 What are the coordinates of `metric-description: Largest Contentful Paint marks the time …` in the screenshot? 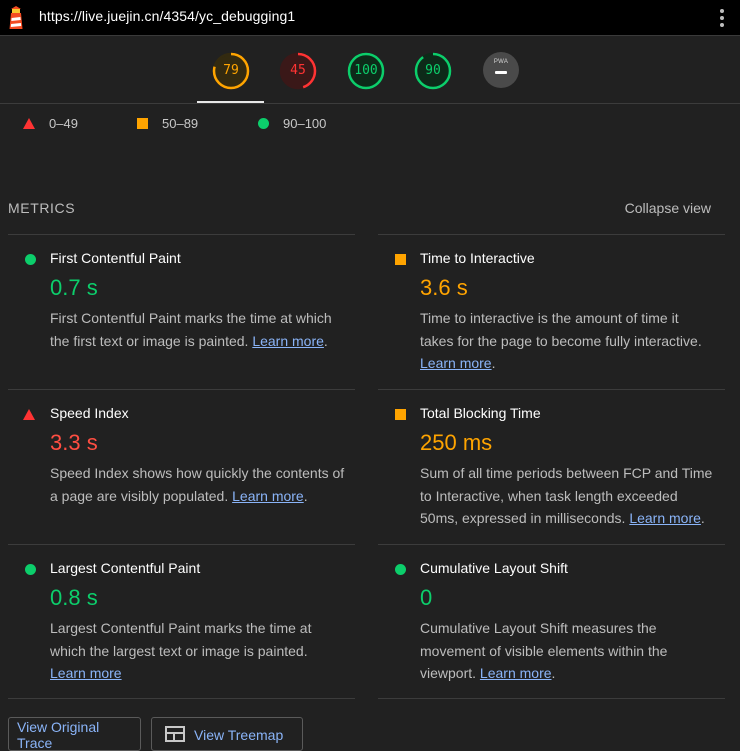 It's located at (197, 651).